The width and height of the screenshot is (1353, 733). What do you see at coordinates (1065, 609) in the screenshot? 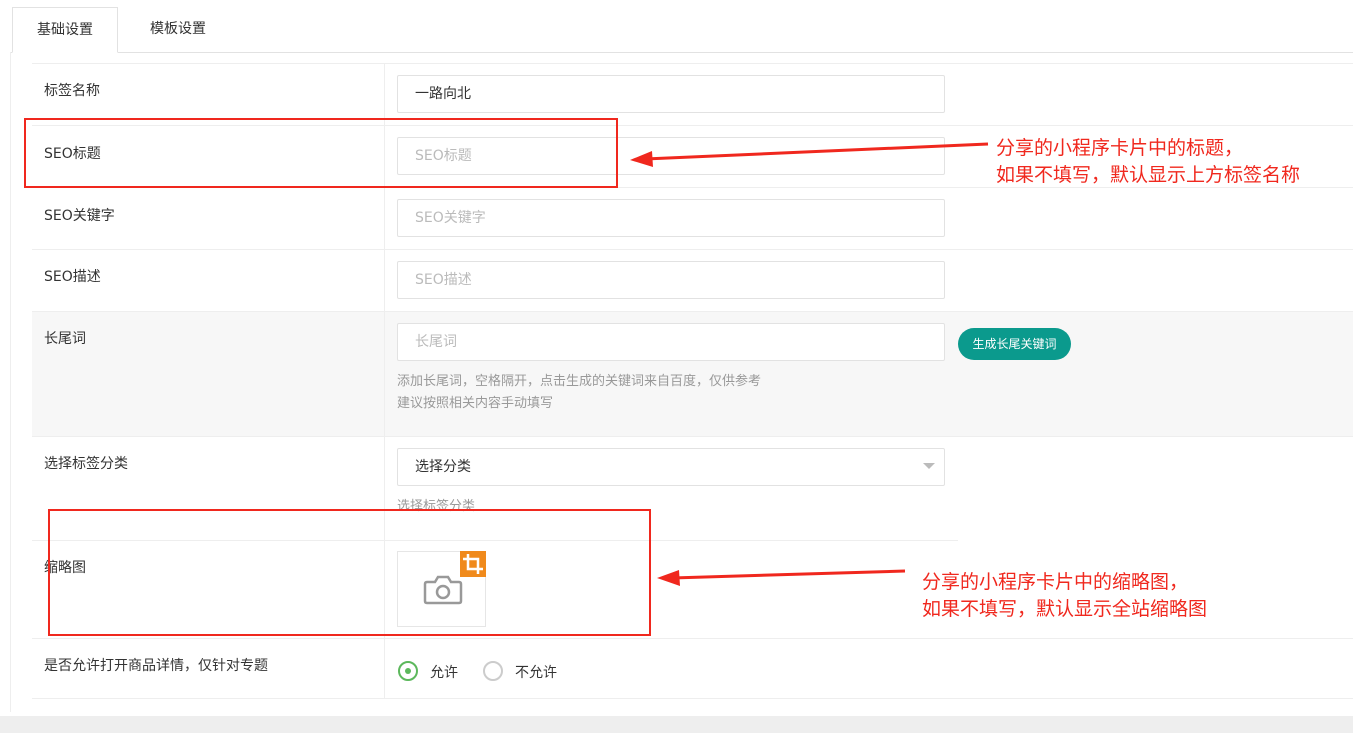
I see `annotation-thumbnail-line2: 如果不填写，默认显示全站缩略图` at bounding box center [1065, 609].